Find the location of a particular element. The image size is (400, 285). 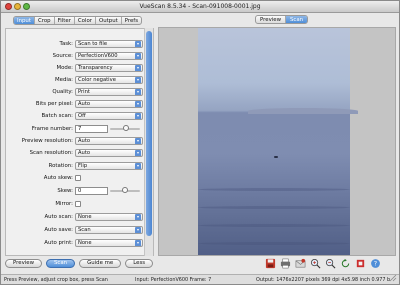

auto-print-value: None is located at coordinates (85, 243).